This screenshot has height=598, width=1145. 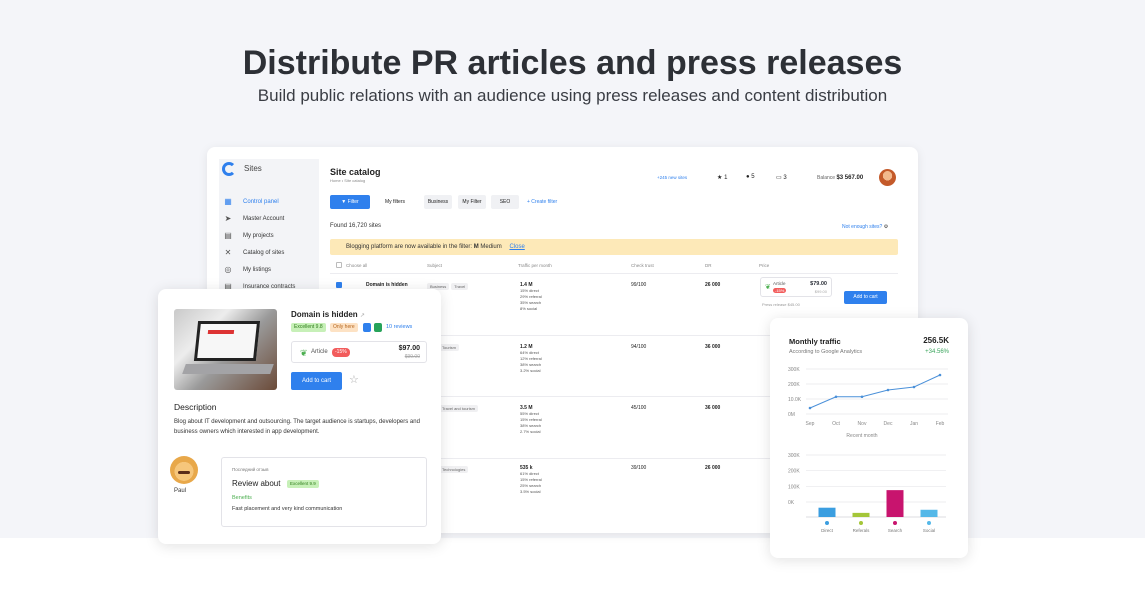 I want to click on social-icon, so click(x=929, y=523).